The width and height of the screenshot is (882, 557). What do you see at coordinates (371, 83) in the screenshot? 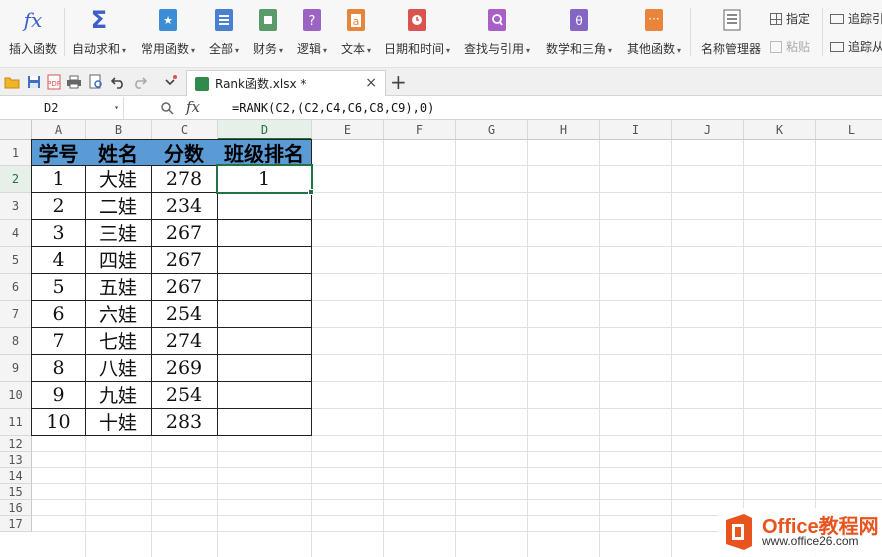
I see `close-tab-icon: ×` at bounding box center [371, 83].